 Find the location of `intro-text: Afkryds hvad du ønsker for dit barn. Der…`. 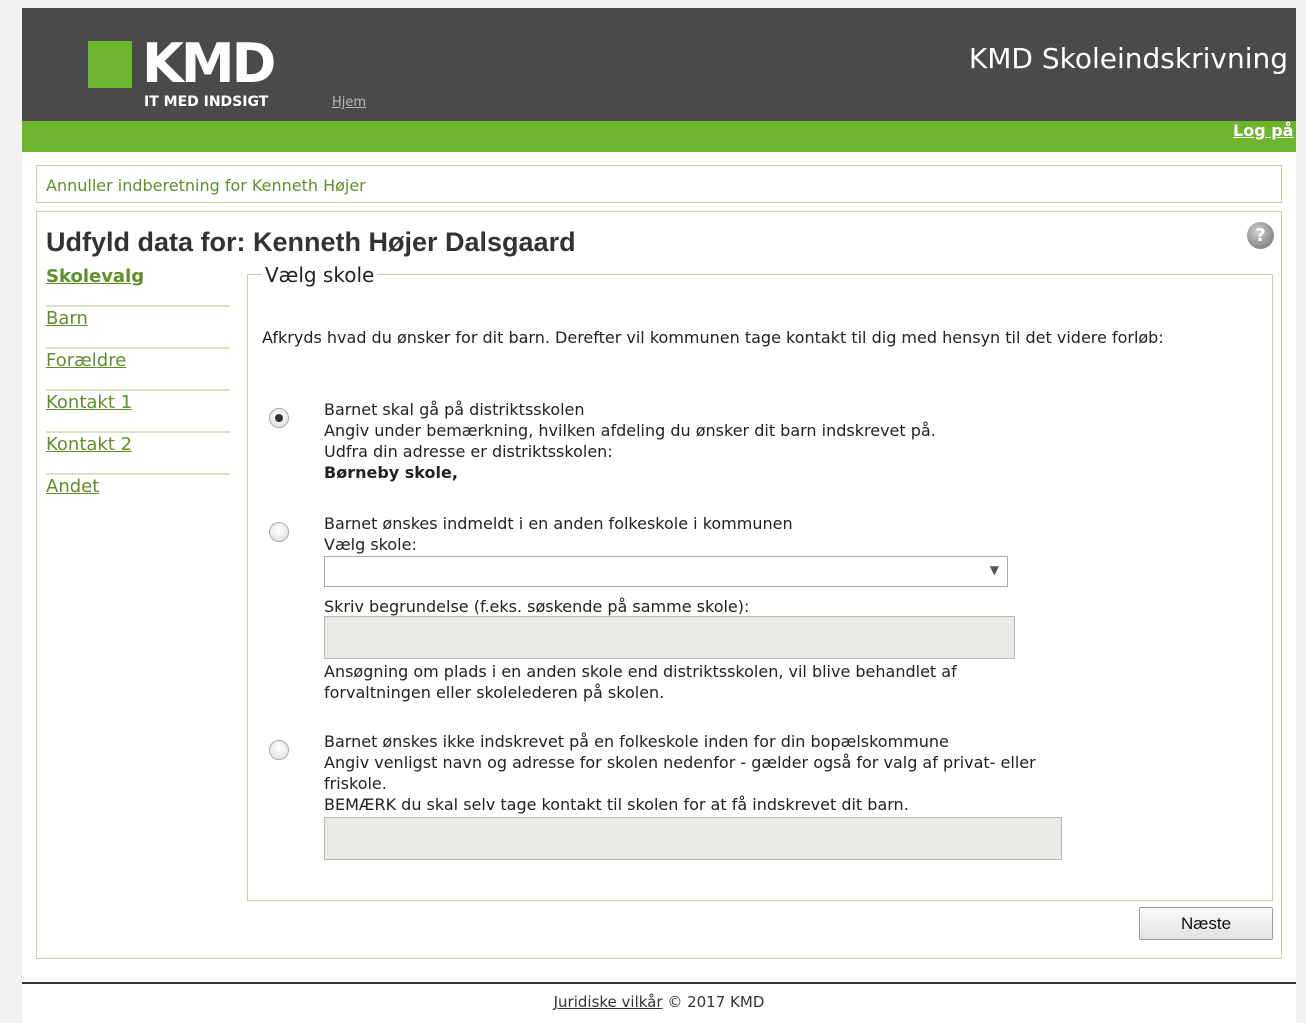

intro-text: Afkryds hvad du ønsker for dit barn. Der… is located at coordinates (713, 337).